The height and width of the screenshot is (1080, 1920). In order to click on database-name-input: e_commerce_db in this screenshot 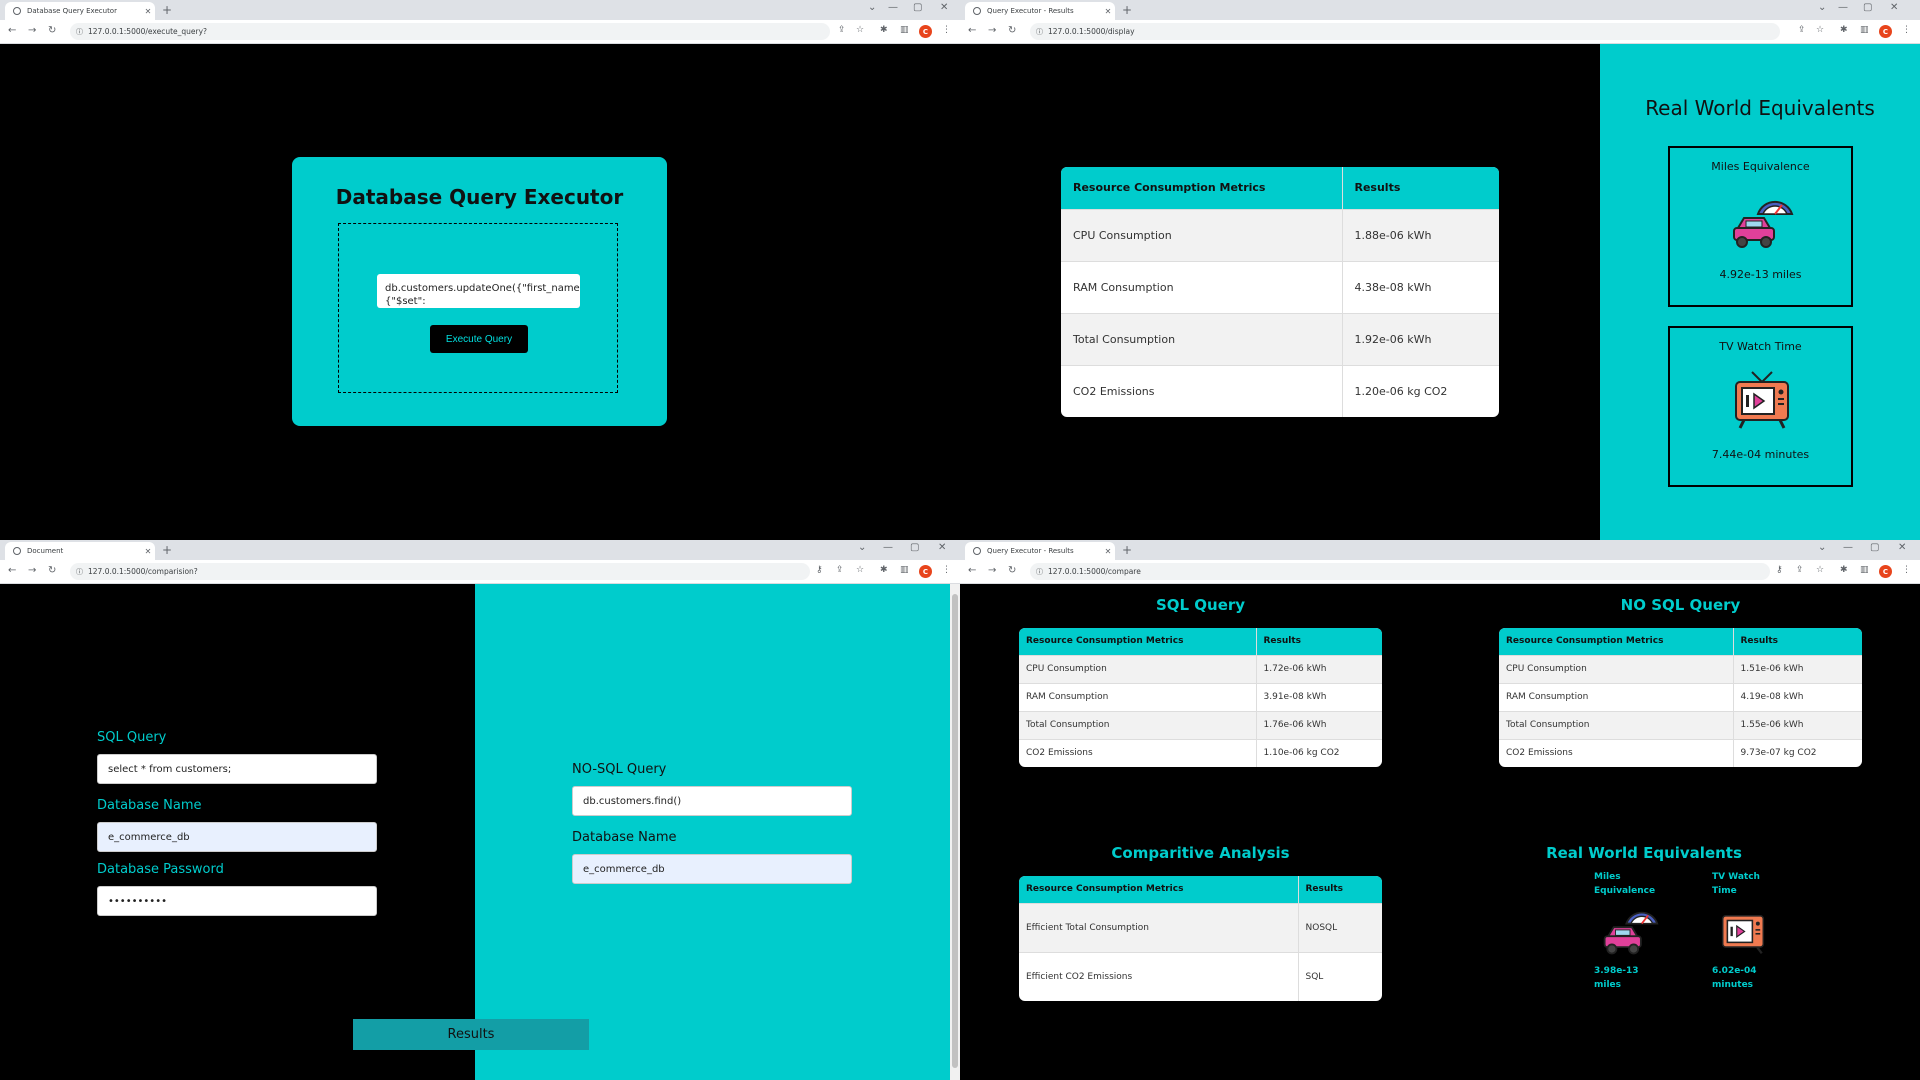, I will do `click(237, 837)`.